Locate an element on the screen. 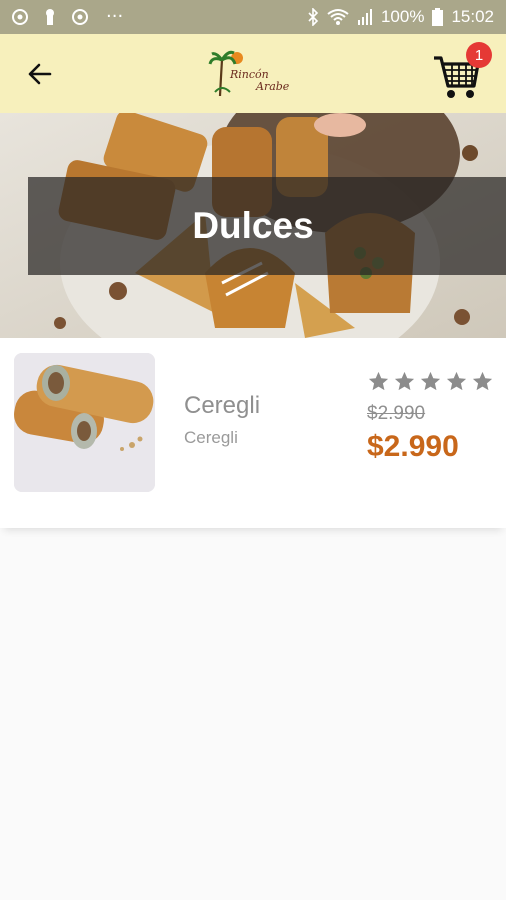 This screenshot has height=900, width=506. bluetooth-icon is located at coordinates (313, 17).